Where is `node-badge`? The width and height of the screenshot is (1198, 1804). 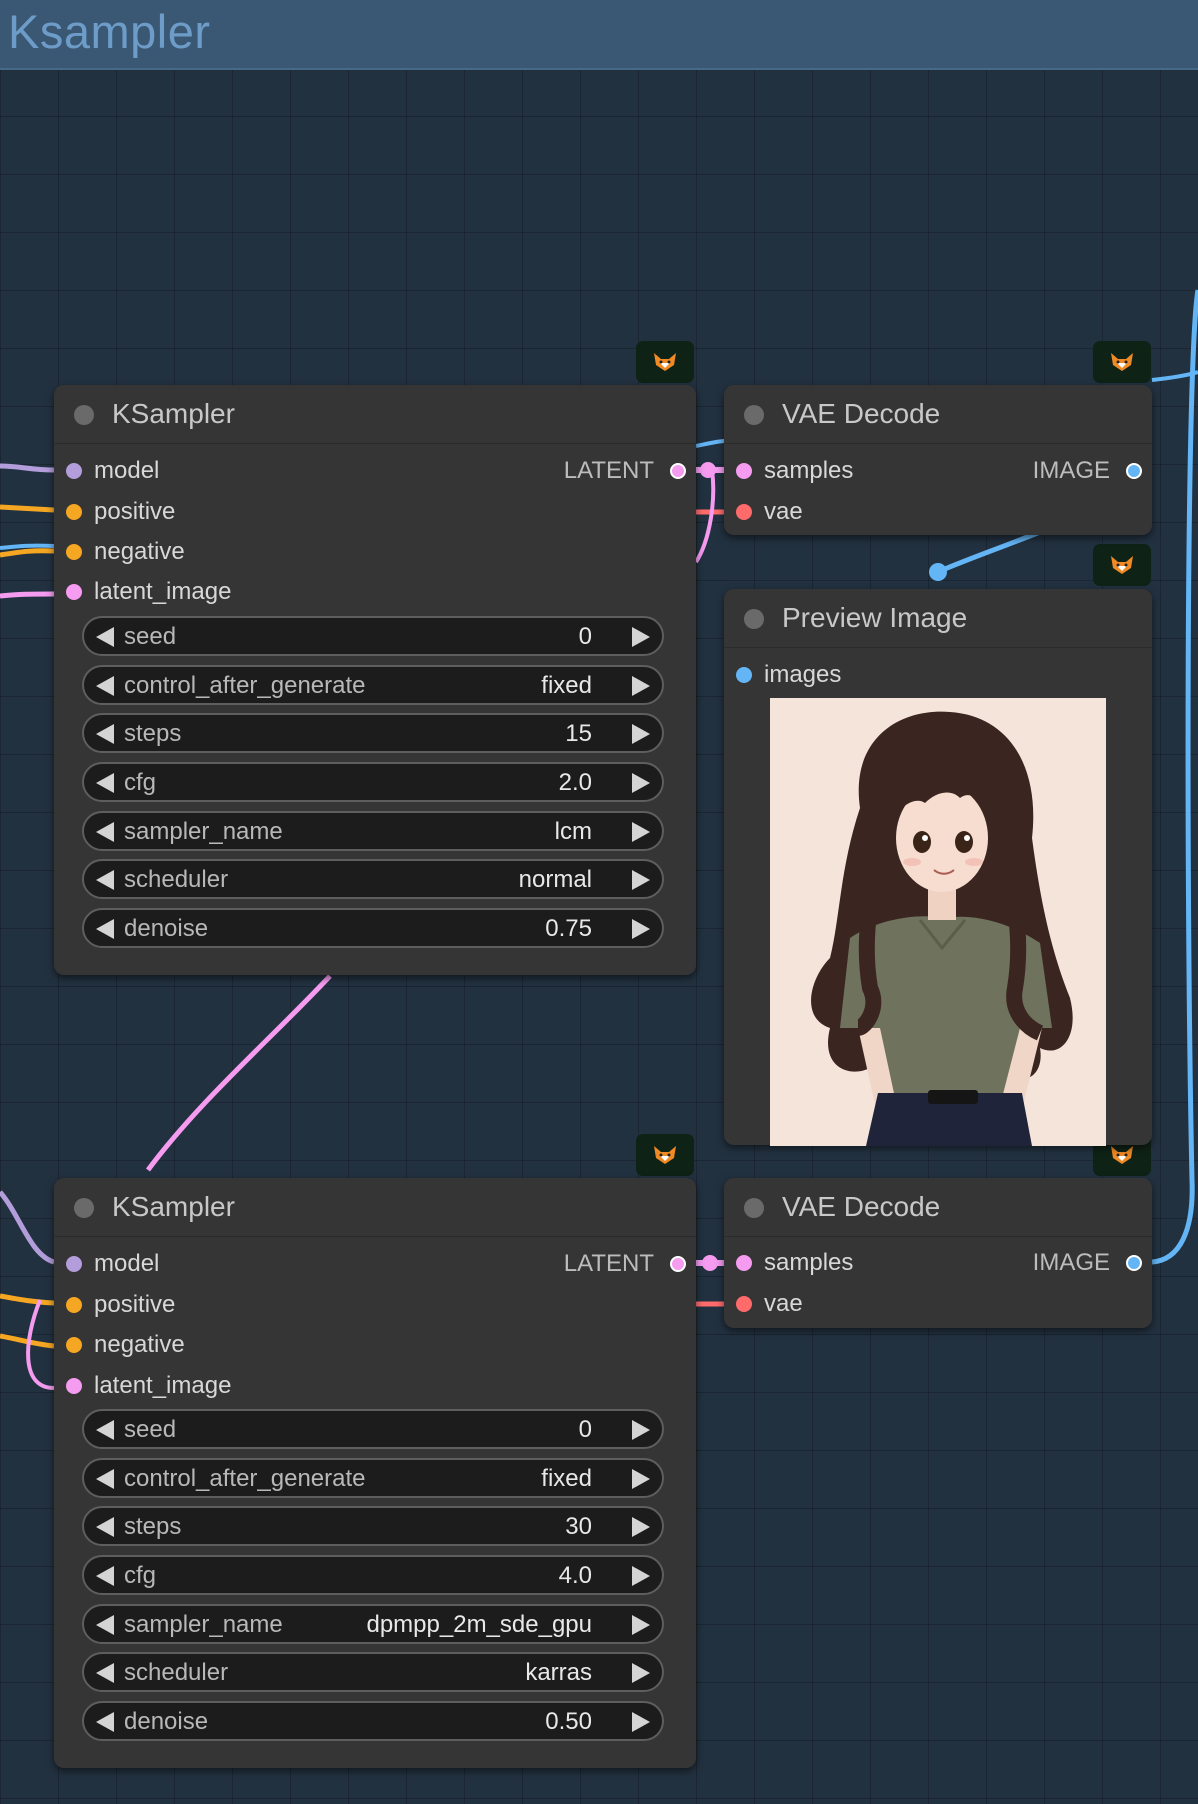
node-badge is located at coordinates (1122, 362).